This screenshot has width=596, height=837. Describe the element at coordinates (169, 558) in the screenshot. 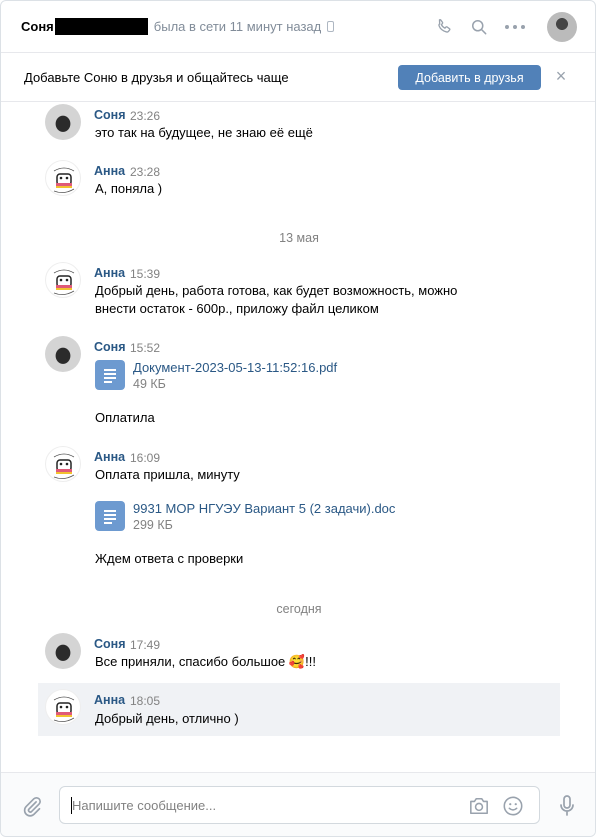

I see `message-text: Ждем ответа с проверки` at that location.